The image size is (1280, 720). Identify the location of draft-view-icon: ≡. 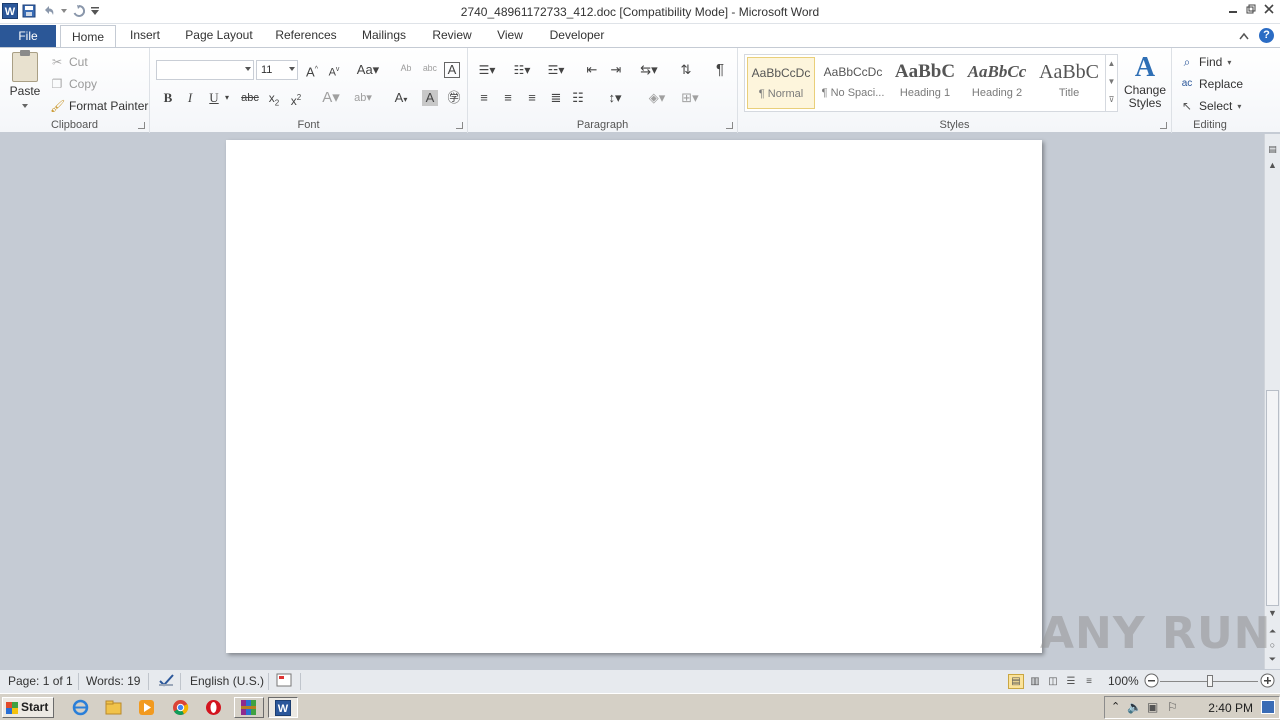
(1089, 681).